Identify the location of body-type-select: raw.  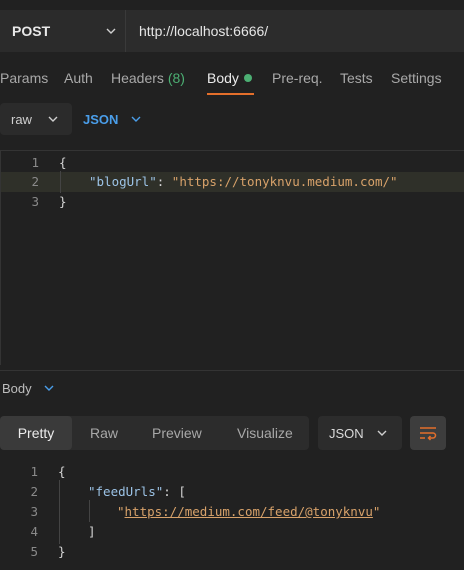
(36, 119).